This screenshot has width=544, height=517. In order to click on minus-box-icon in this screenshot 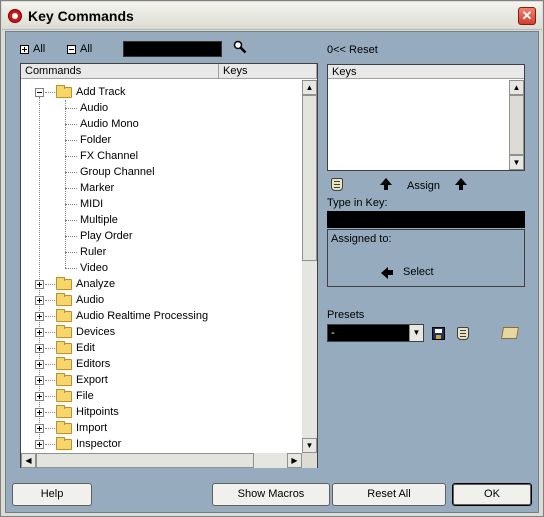, I will do `click(71, 49)`.